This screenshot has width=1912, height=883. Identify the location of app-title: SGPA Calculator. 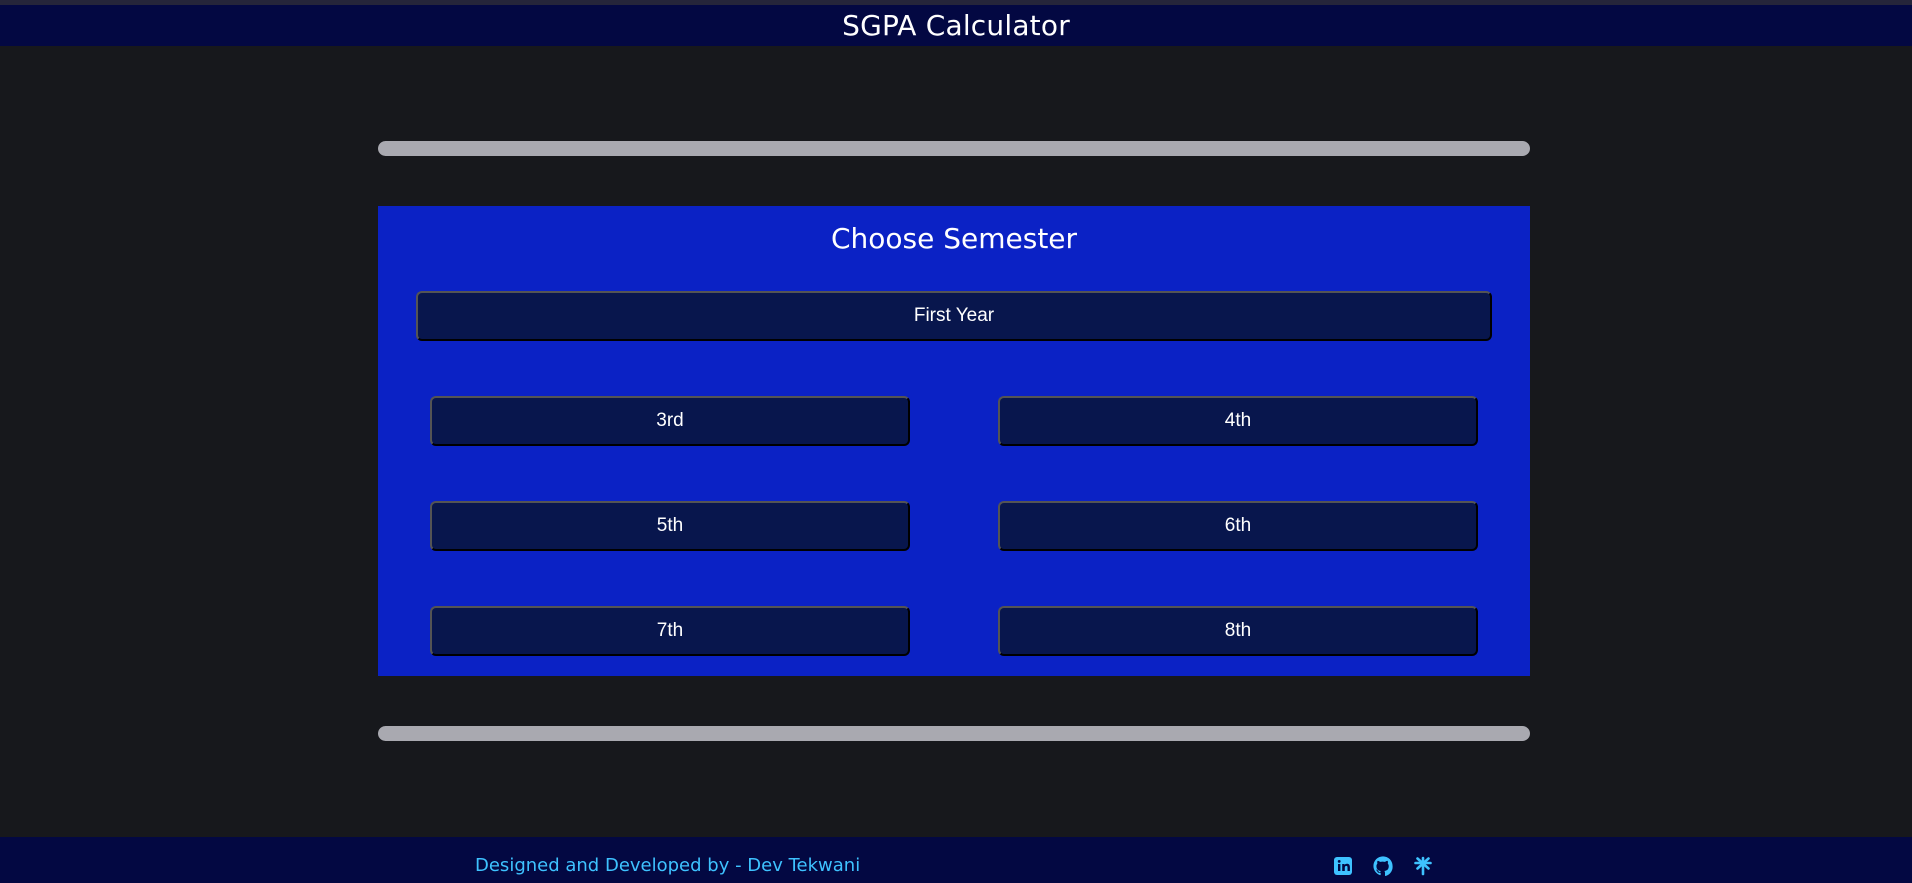
(956, 25).